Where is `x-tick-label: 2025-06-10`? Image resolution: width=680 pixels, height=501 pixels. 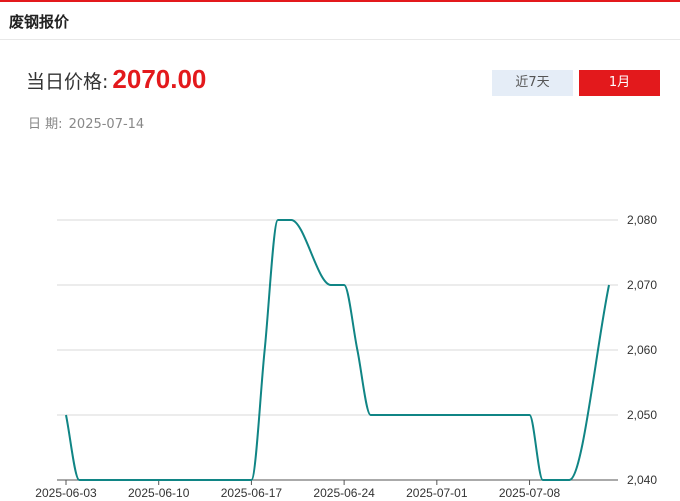 x-tick-label: 2025-06-10 is located at coordinates (159, 493).